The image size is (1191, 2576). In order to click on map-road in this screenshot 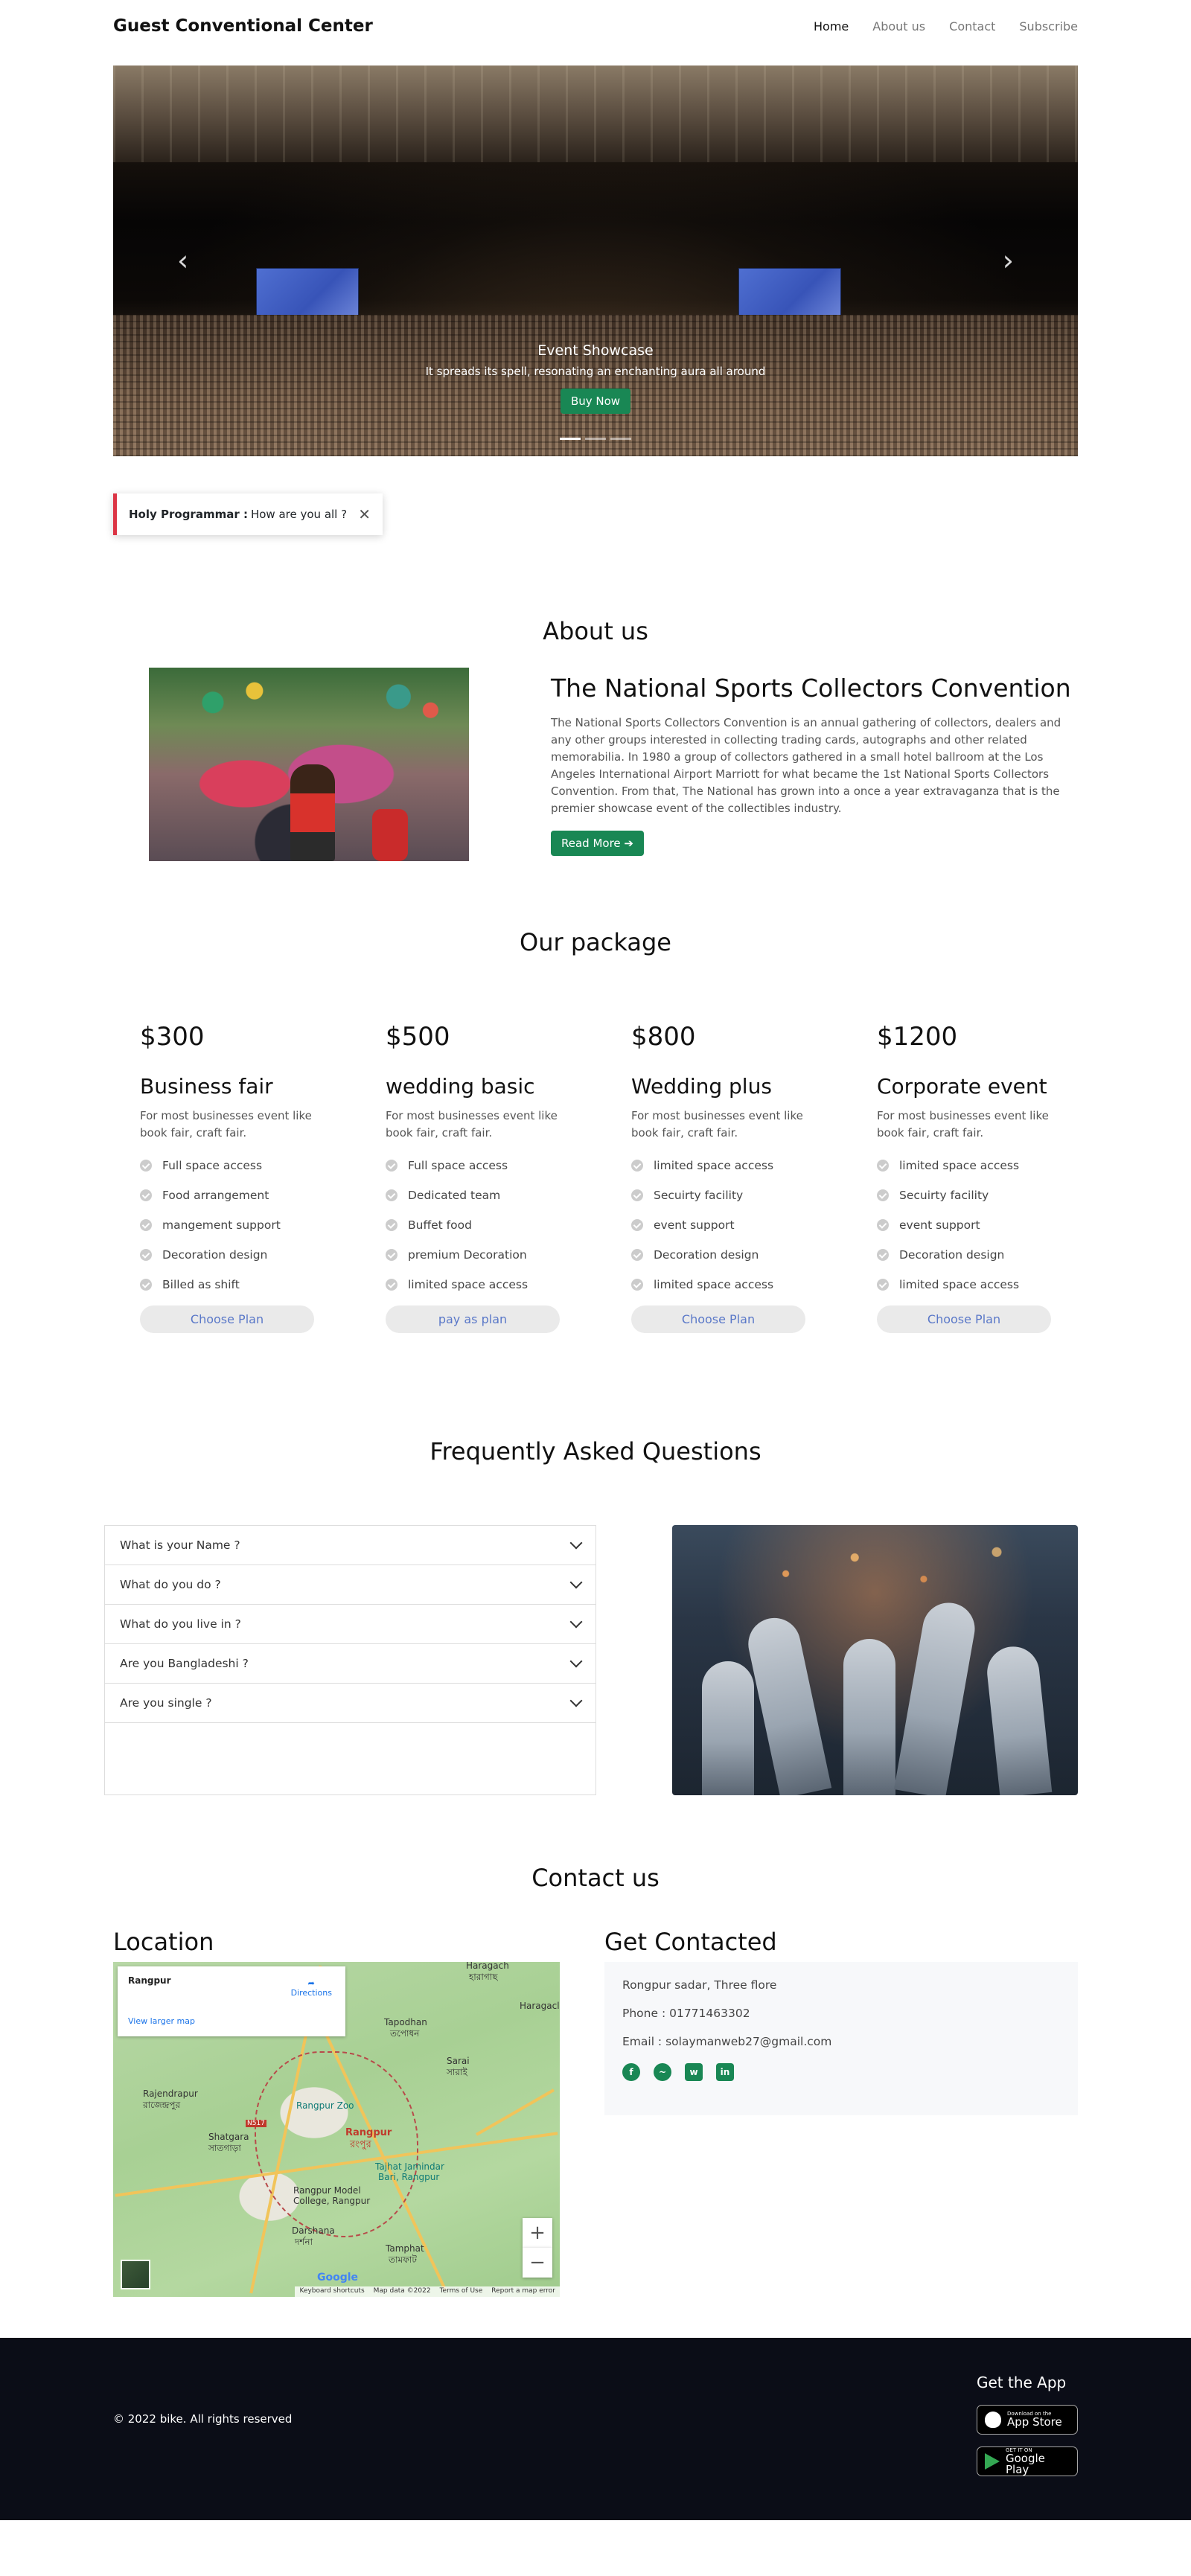, I will do `click(515, 2112)`.